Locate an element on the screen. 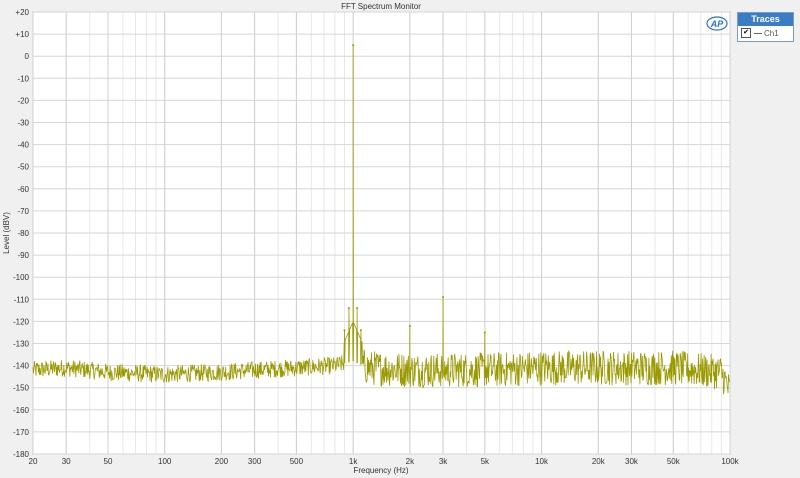  y-tick-label: -180 is located at coordinates (21, 454).